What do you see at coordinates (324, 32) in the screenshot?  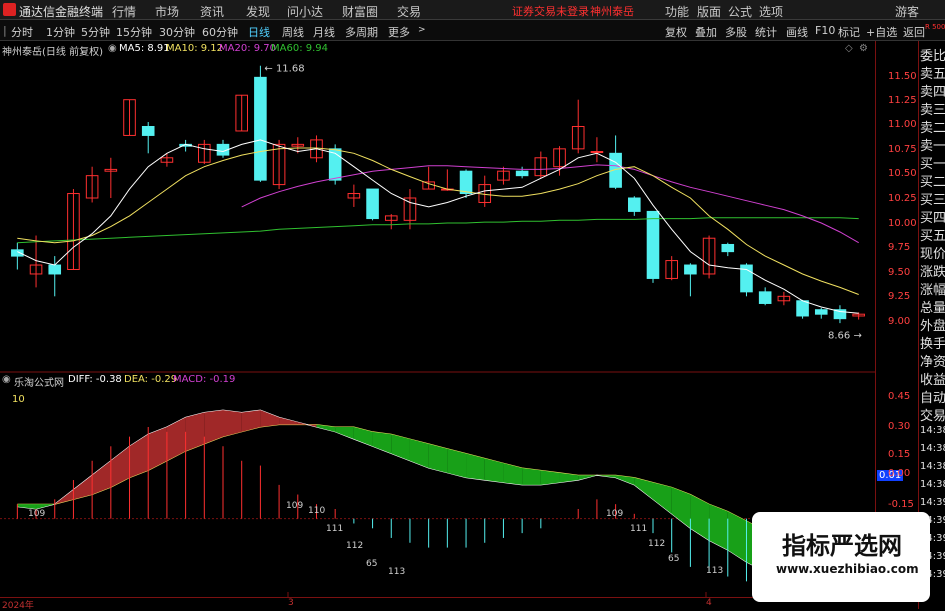 I see `period-yuexian: 月线` at bounding box center [324, 32].